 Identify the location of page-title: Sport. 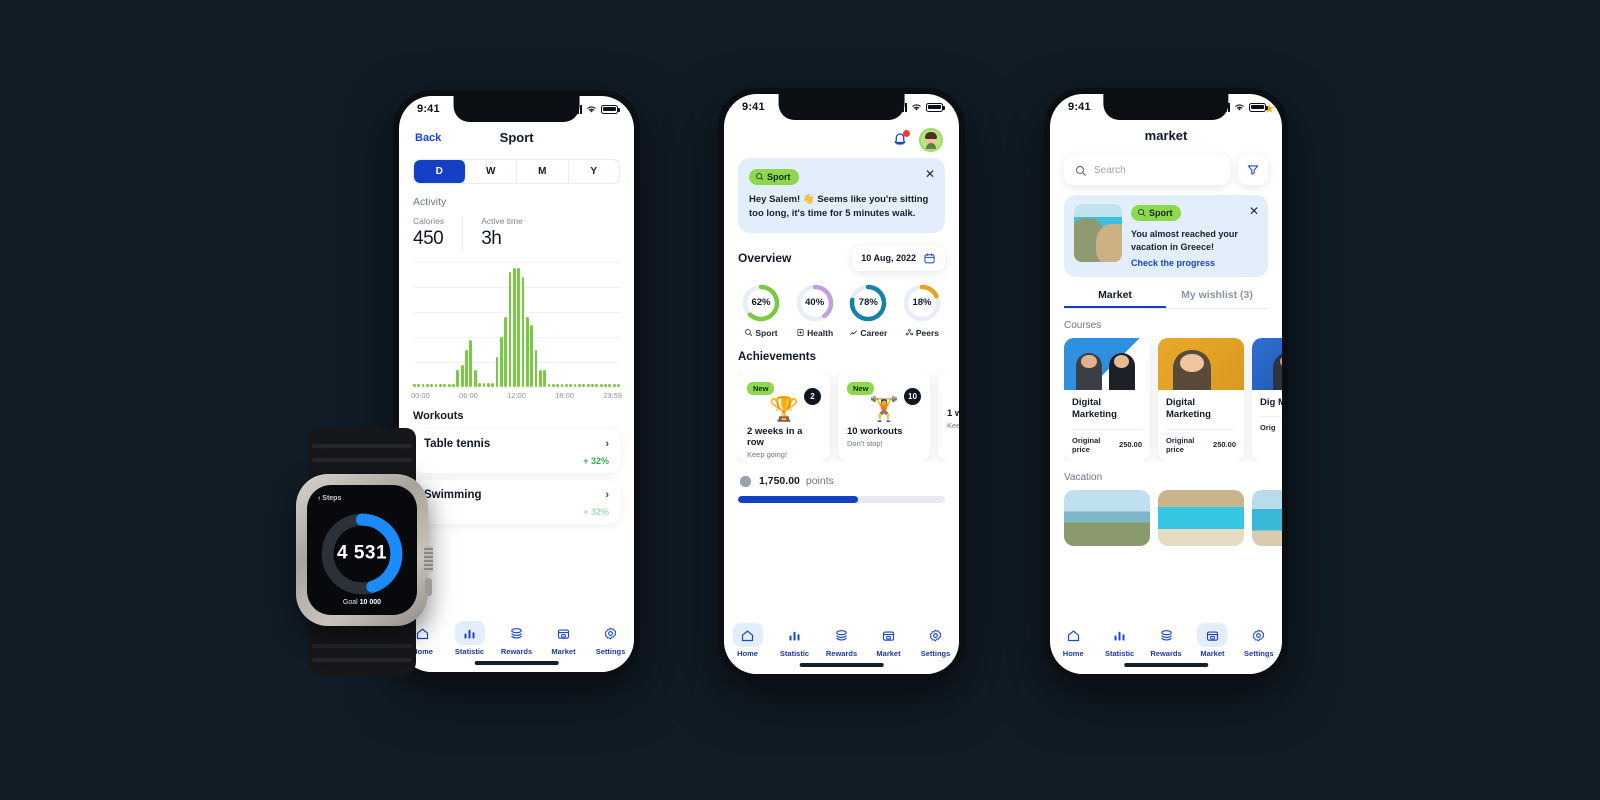
(516, 137).